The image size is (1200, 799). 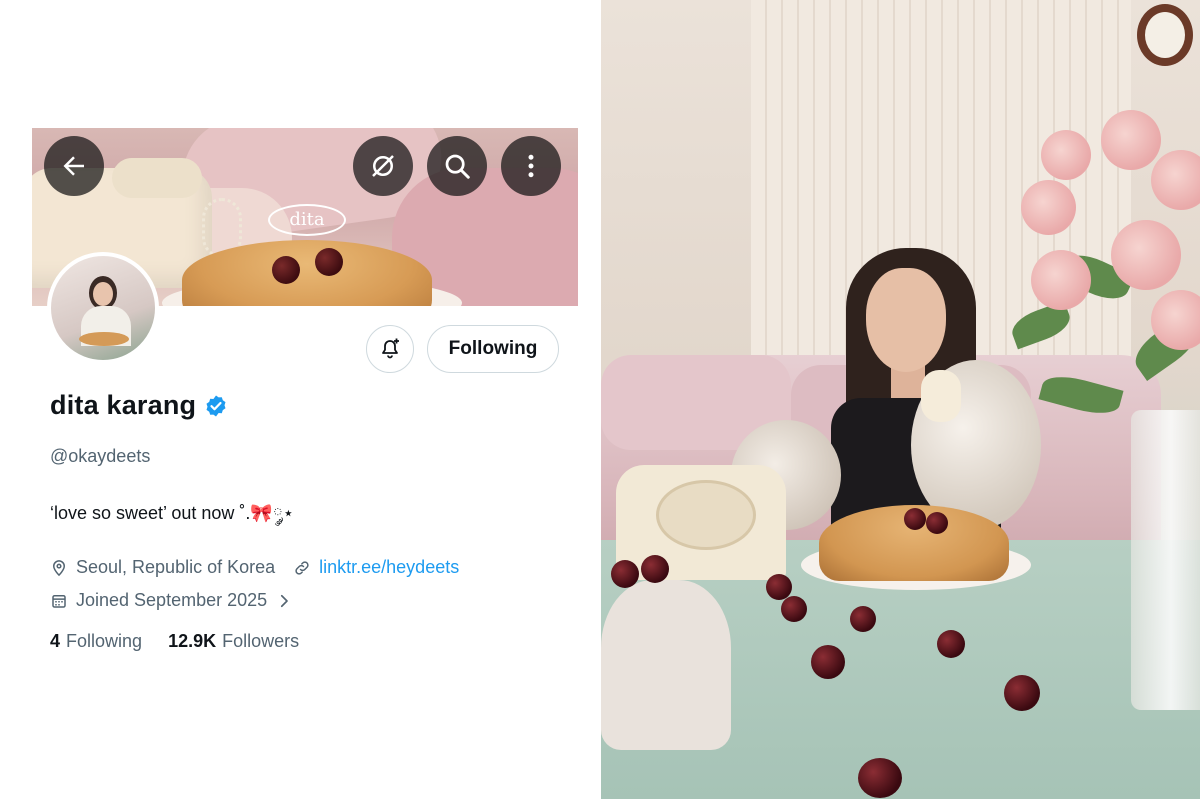 What do you see at coordinates (307, 220) in the screenshot?
I see `banner-logo: dita` at bounding box center [307, 220].